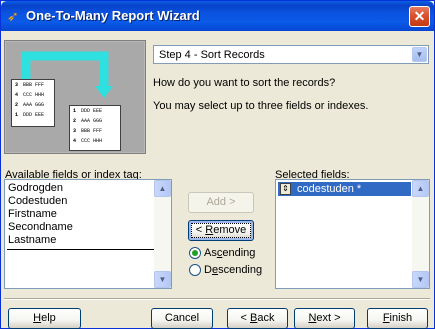  I want to click on ascending-radio-dot, so click(195, 253).